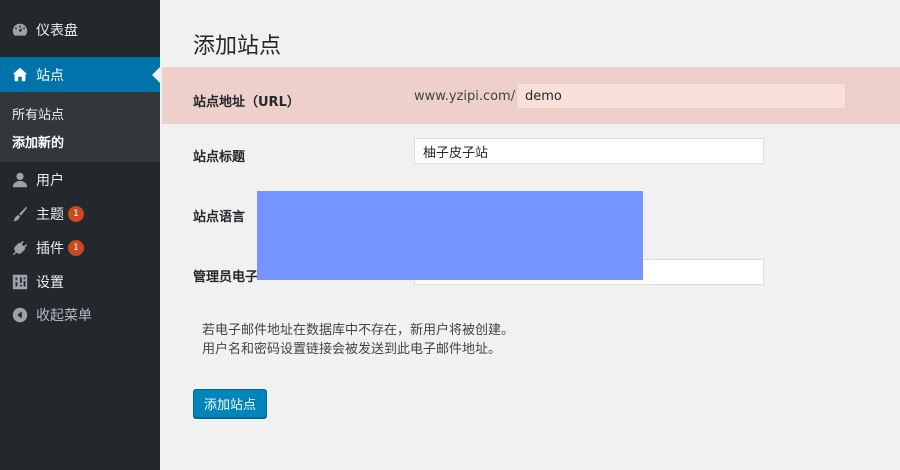 This screenshot has height=470, width=900. What do you see at coordinates (230, 403) in the screenshot?
I see `add-site-button: 添加站点` at bounding box center [230, 403].